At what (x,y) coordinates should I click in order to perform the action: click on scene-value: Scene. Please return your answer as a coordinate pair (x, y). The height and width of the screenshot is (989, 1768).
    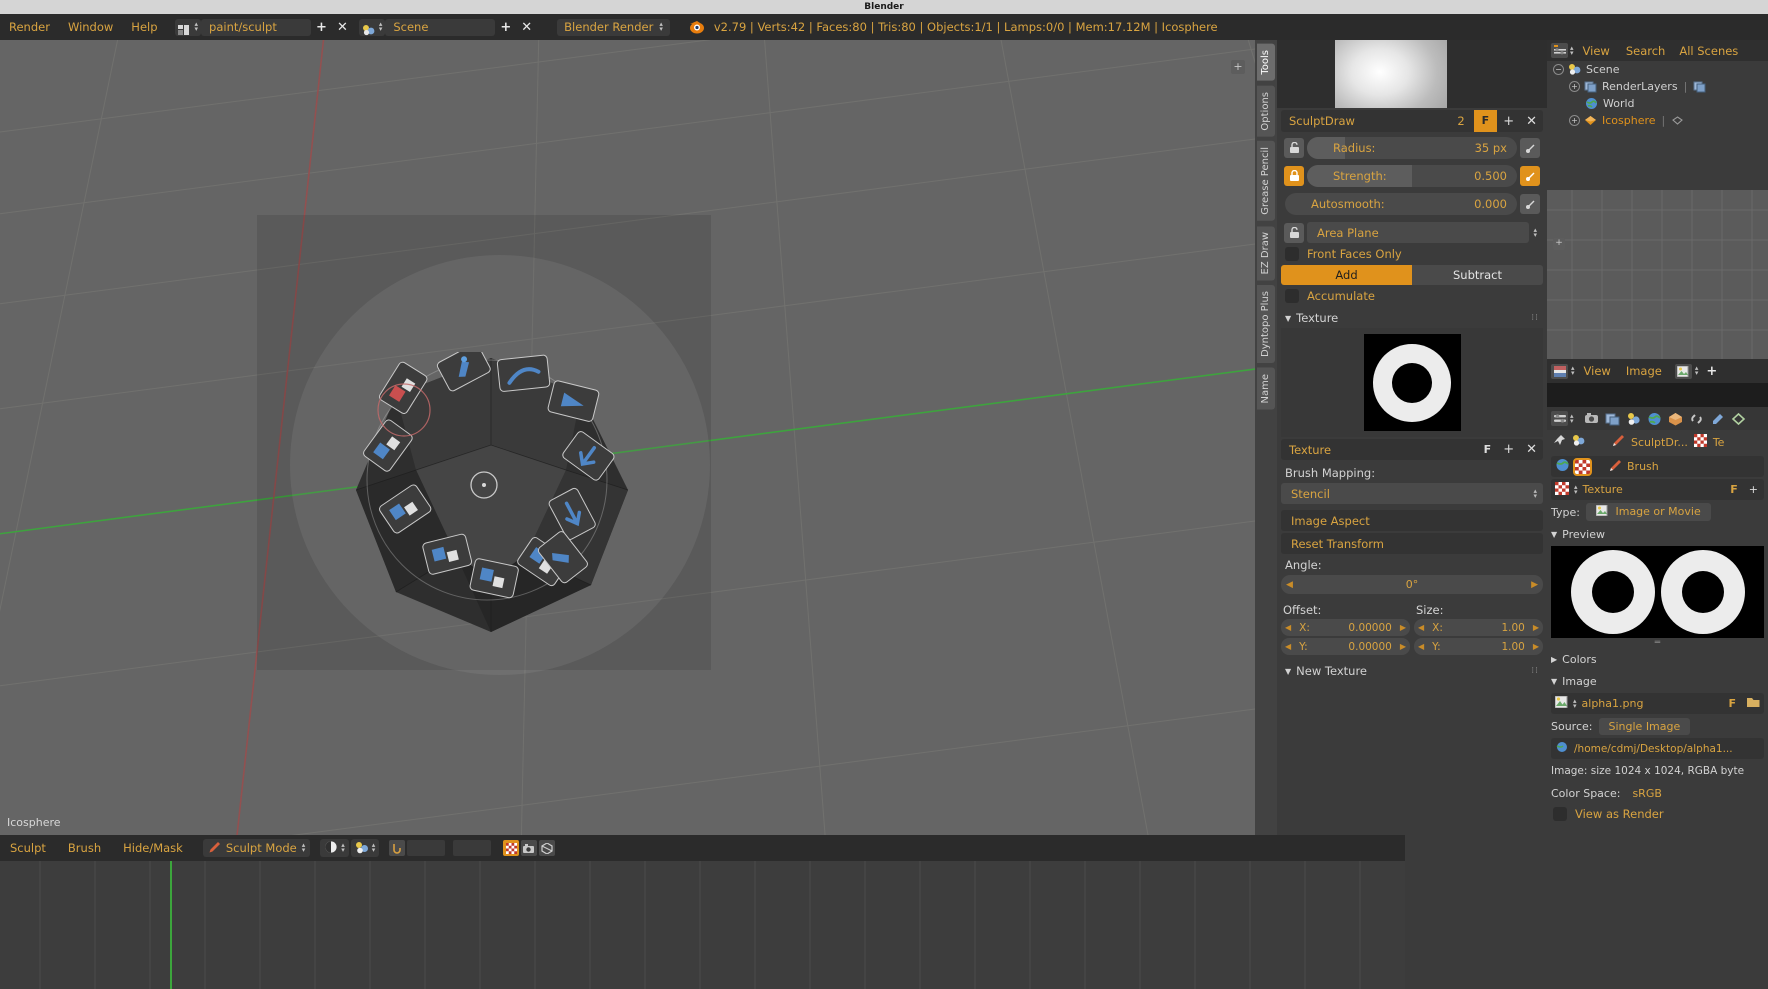
    Looking at the image, I should click on (440, 27).